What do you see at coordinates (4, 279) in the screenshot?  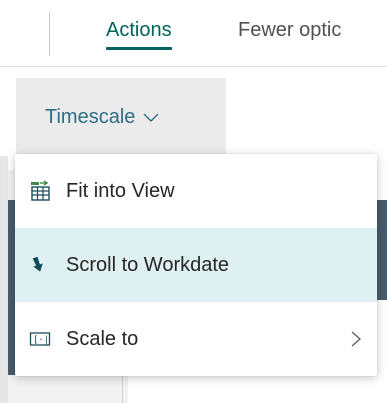 I see `background-strip` at bounding box center [4, 279].